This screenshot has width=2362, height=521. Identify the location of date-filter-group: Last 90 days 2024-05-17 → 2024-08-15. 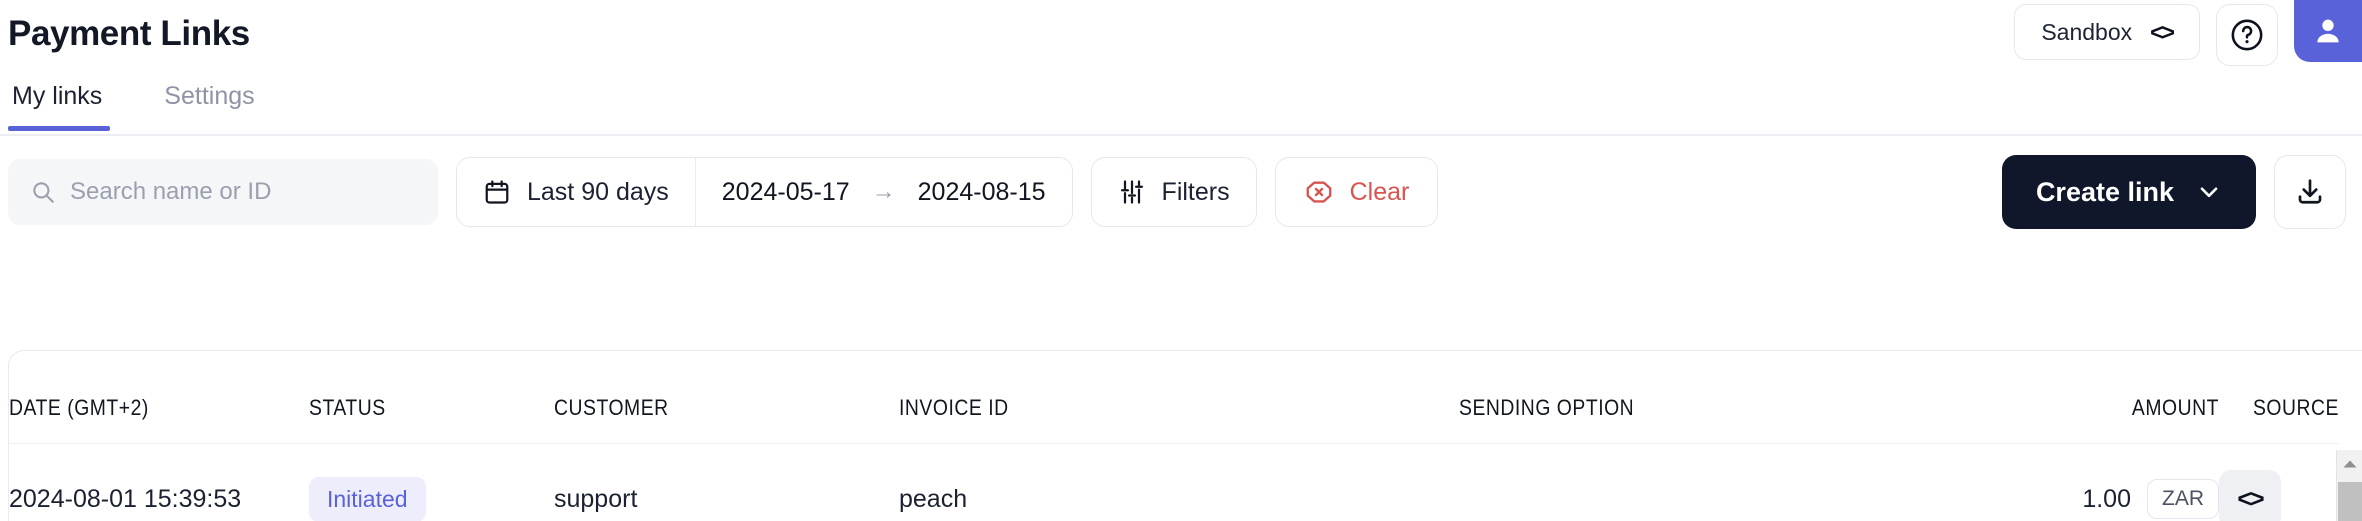
(764, 192).